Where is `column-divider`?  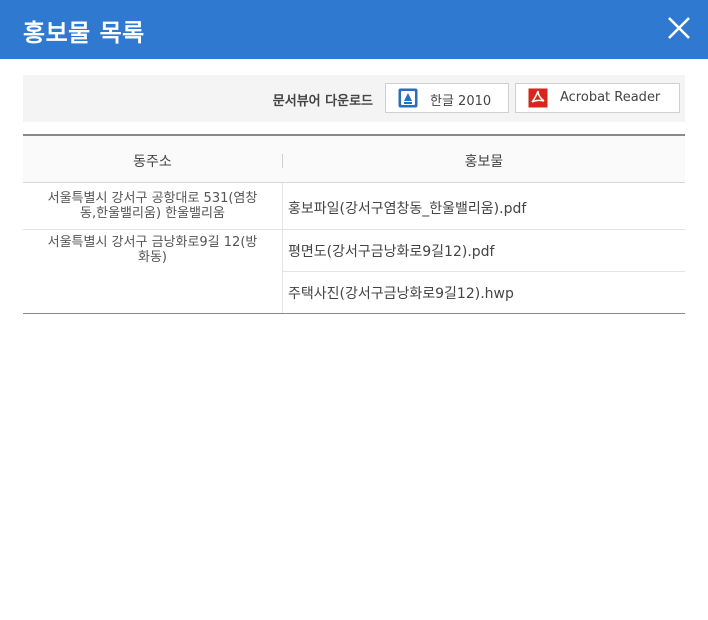
column-divider is located at coordinates (282, 248).